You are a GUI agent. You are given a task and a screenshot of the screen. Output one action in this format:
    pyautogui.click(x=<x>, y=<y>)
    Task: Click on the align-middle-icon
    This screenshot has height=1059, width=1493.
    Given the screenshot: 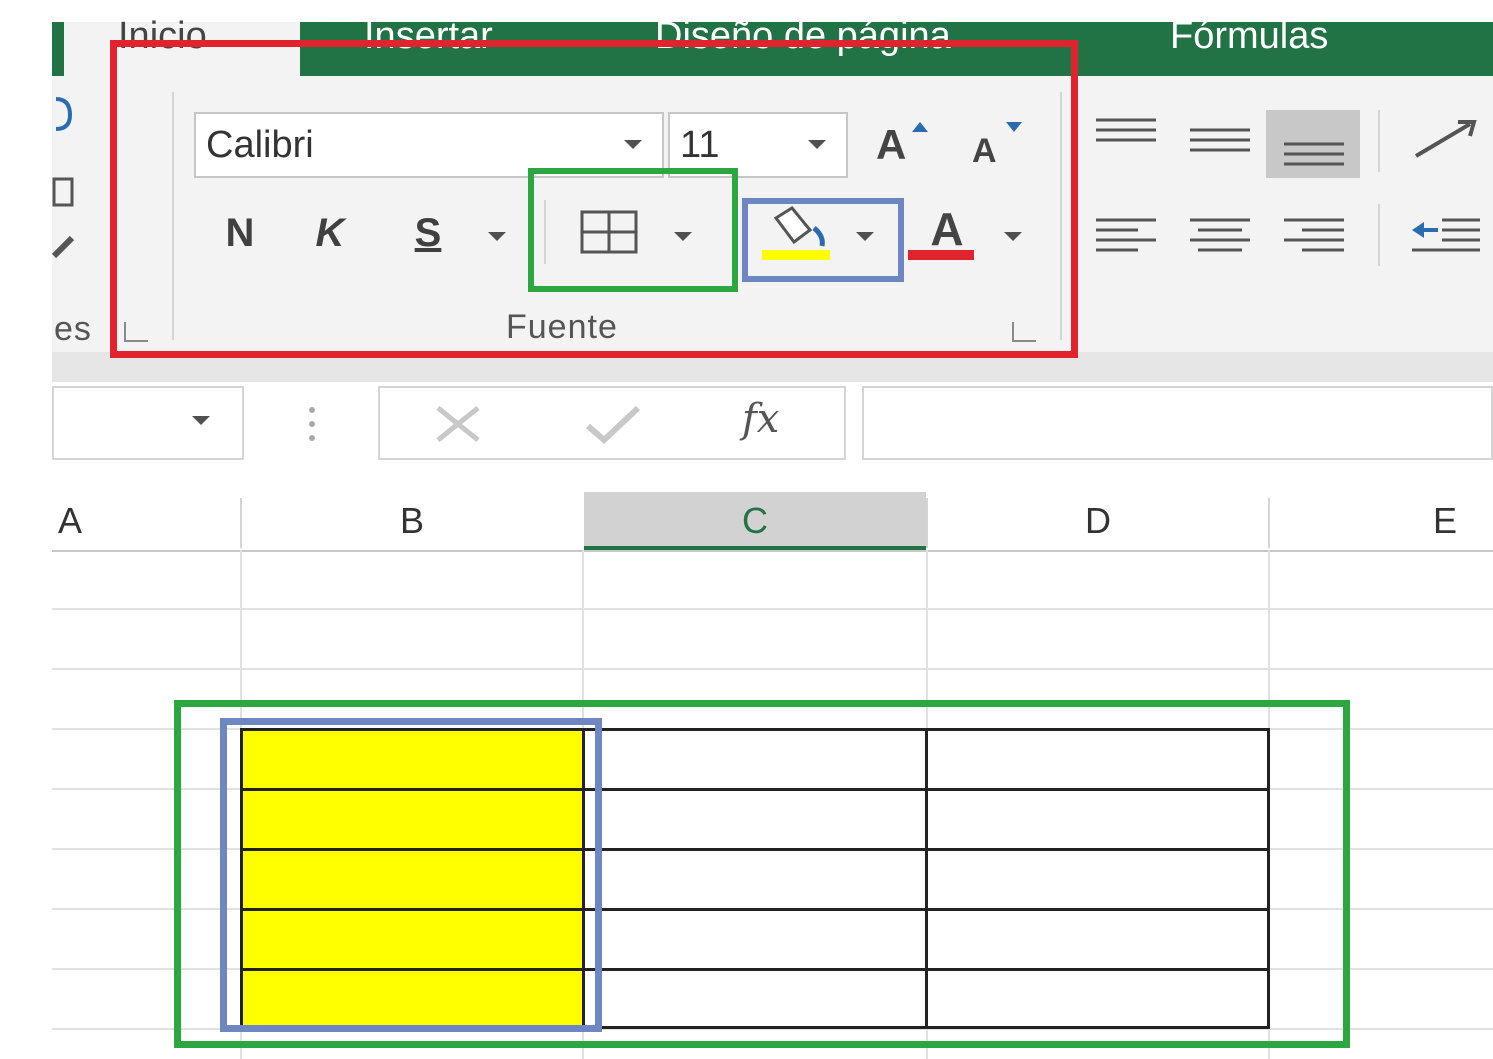 What is the action you would take?
    pyautogui.click(x=1220, y=141)
    